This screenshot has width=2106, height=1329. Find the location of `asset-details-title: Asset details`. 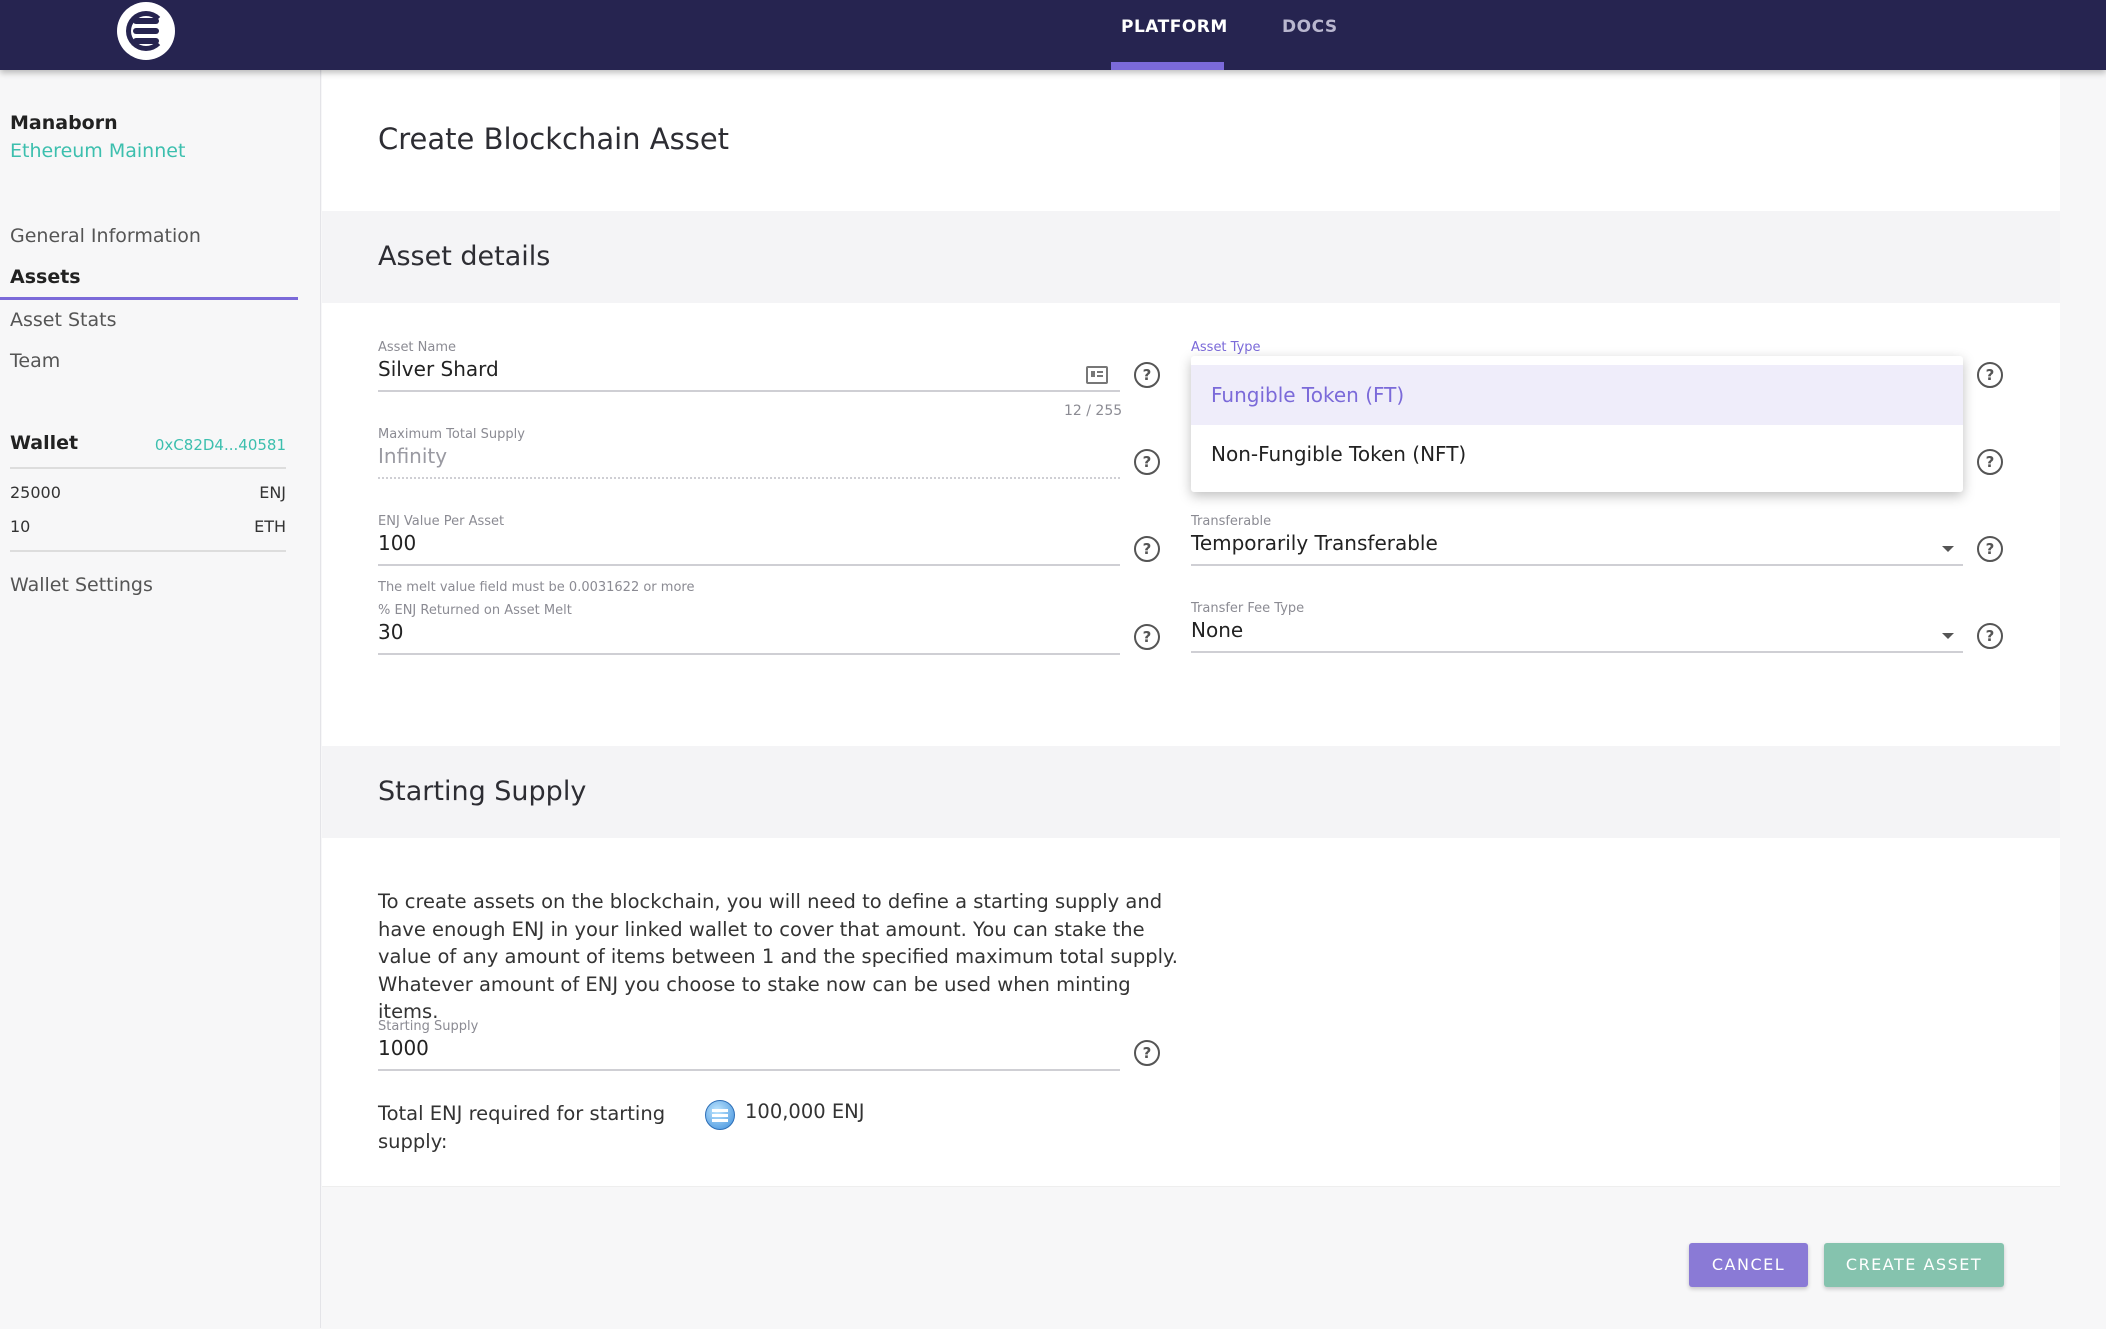

asset-details-title: Asset details is located at coordinates (464, 256).